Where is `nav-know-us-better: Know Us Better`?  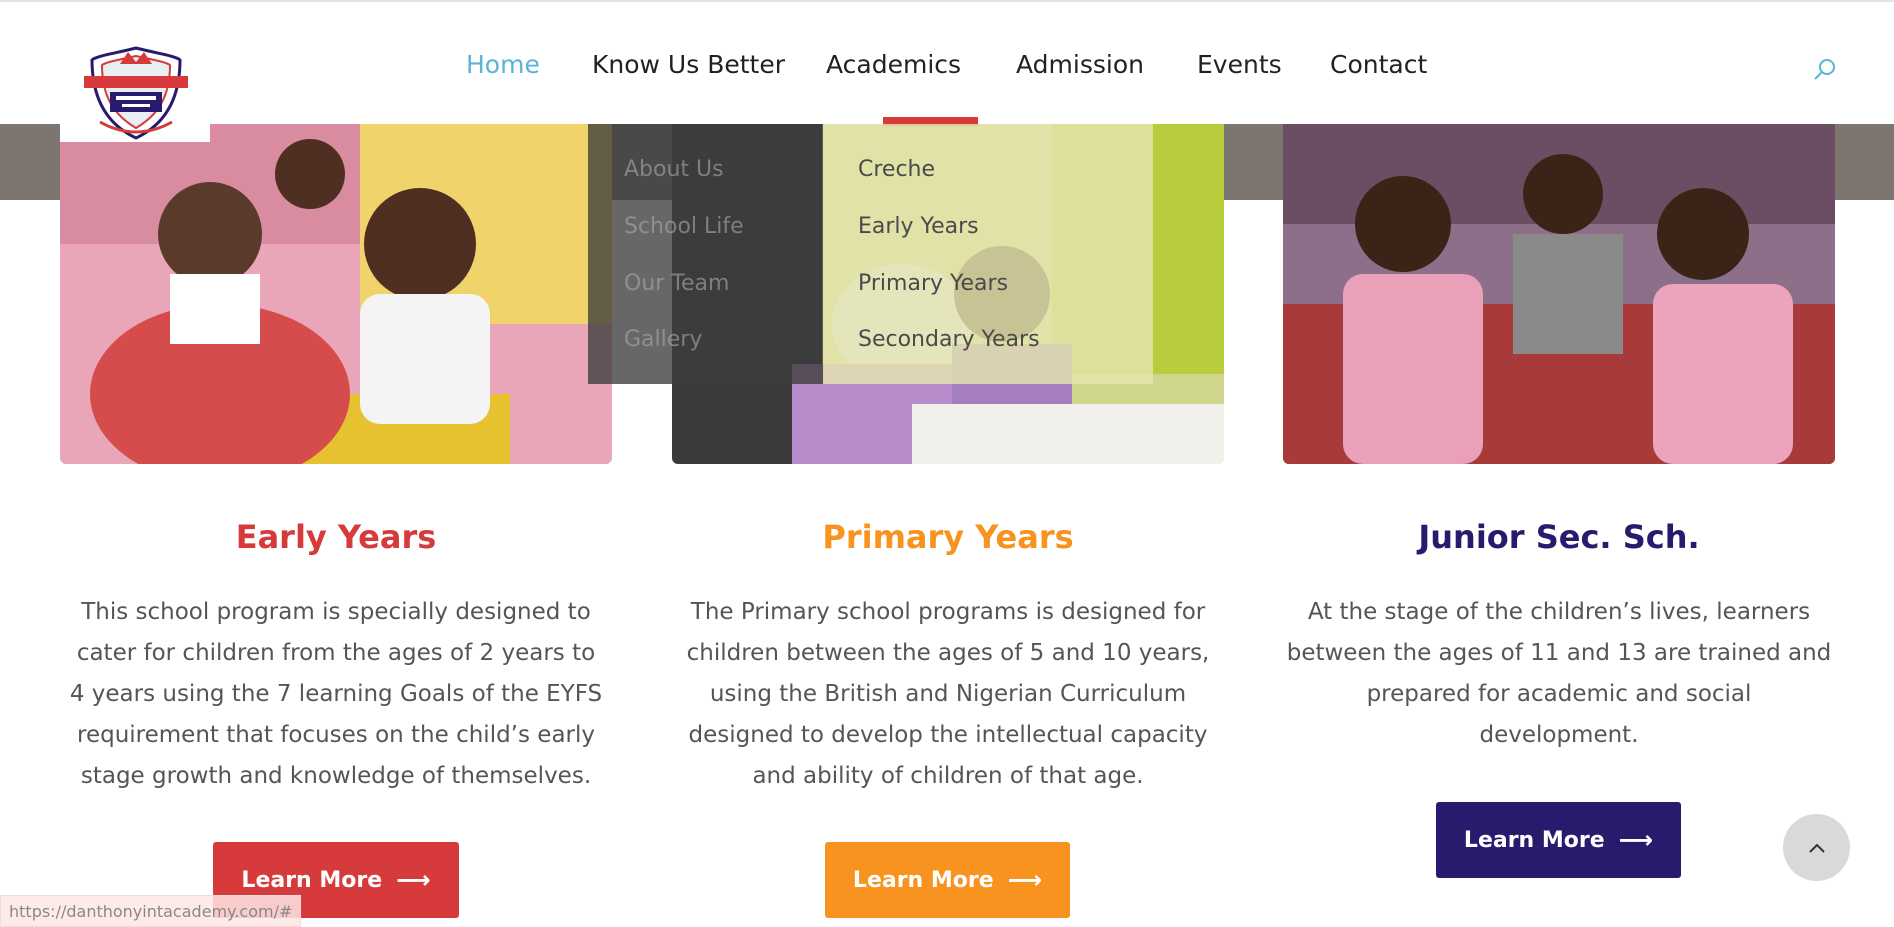 nav-know-us-better: Know Us Better is located at coordinates (688, 64).